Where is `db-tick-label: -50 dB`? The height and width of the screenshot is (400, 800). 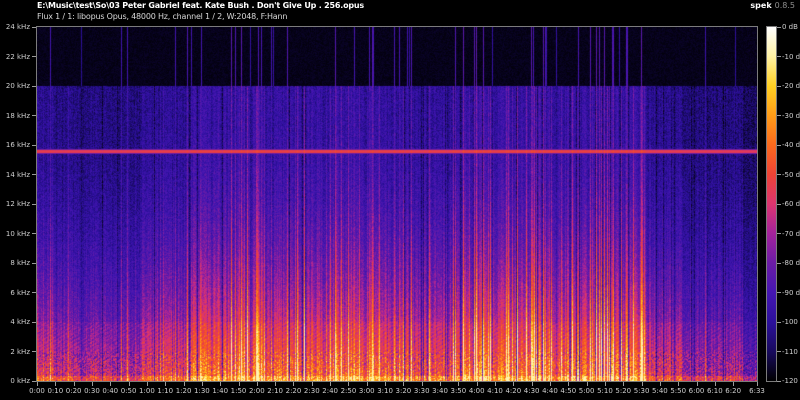
db-tick-label: -50 dB is located at coordinates (791, 174).